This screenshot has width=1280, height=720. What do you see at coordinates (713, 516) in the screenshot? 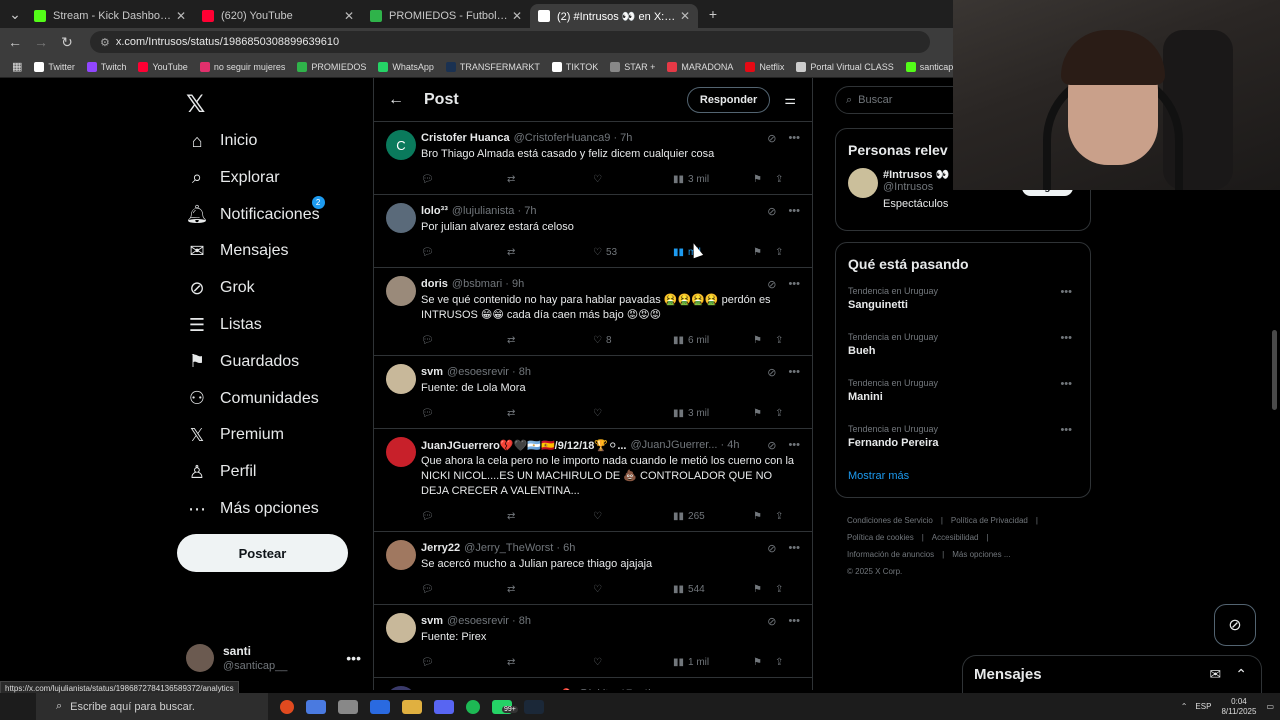
I see `views-button: ▮▮ 265` at bounding box center [713, 516].